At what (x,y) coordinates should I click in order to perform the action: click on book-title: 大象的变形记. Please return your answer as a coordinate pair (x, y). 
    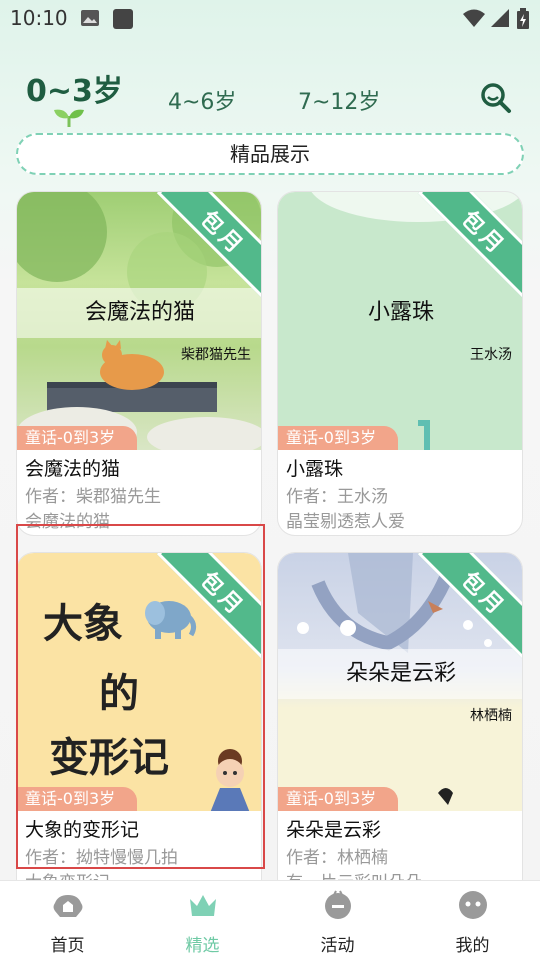
    Looking at the image, I should click on (82, 830).